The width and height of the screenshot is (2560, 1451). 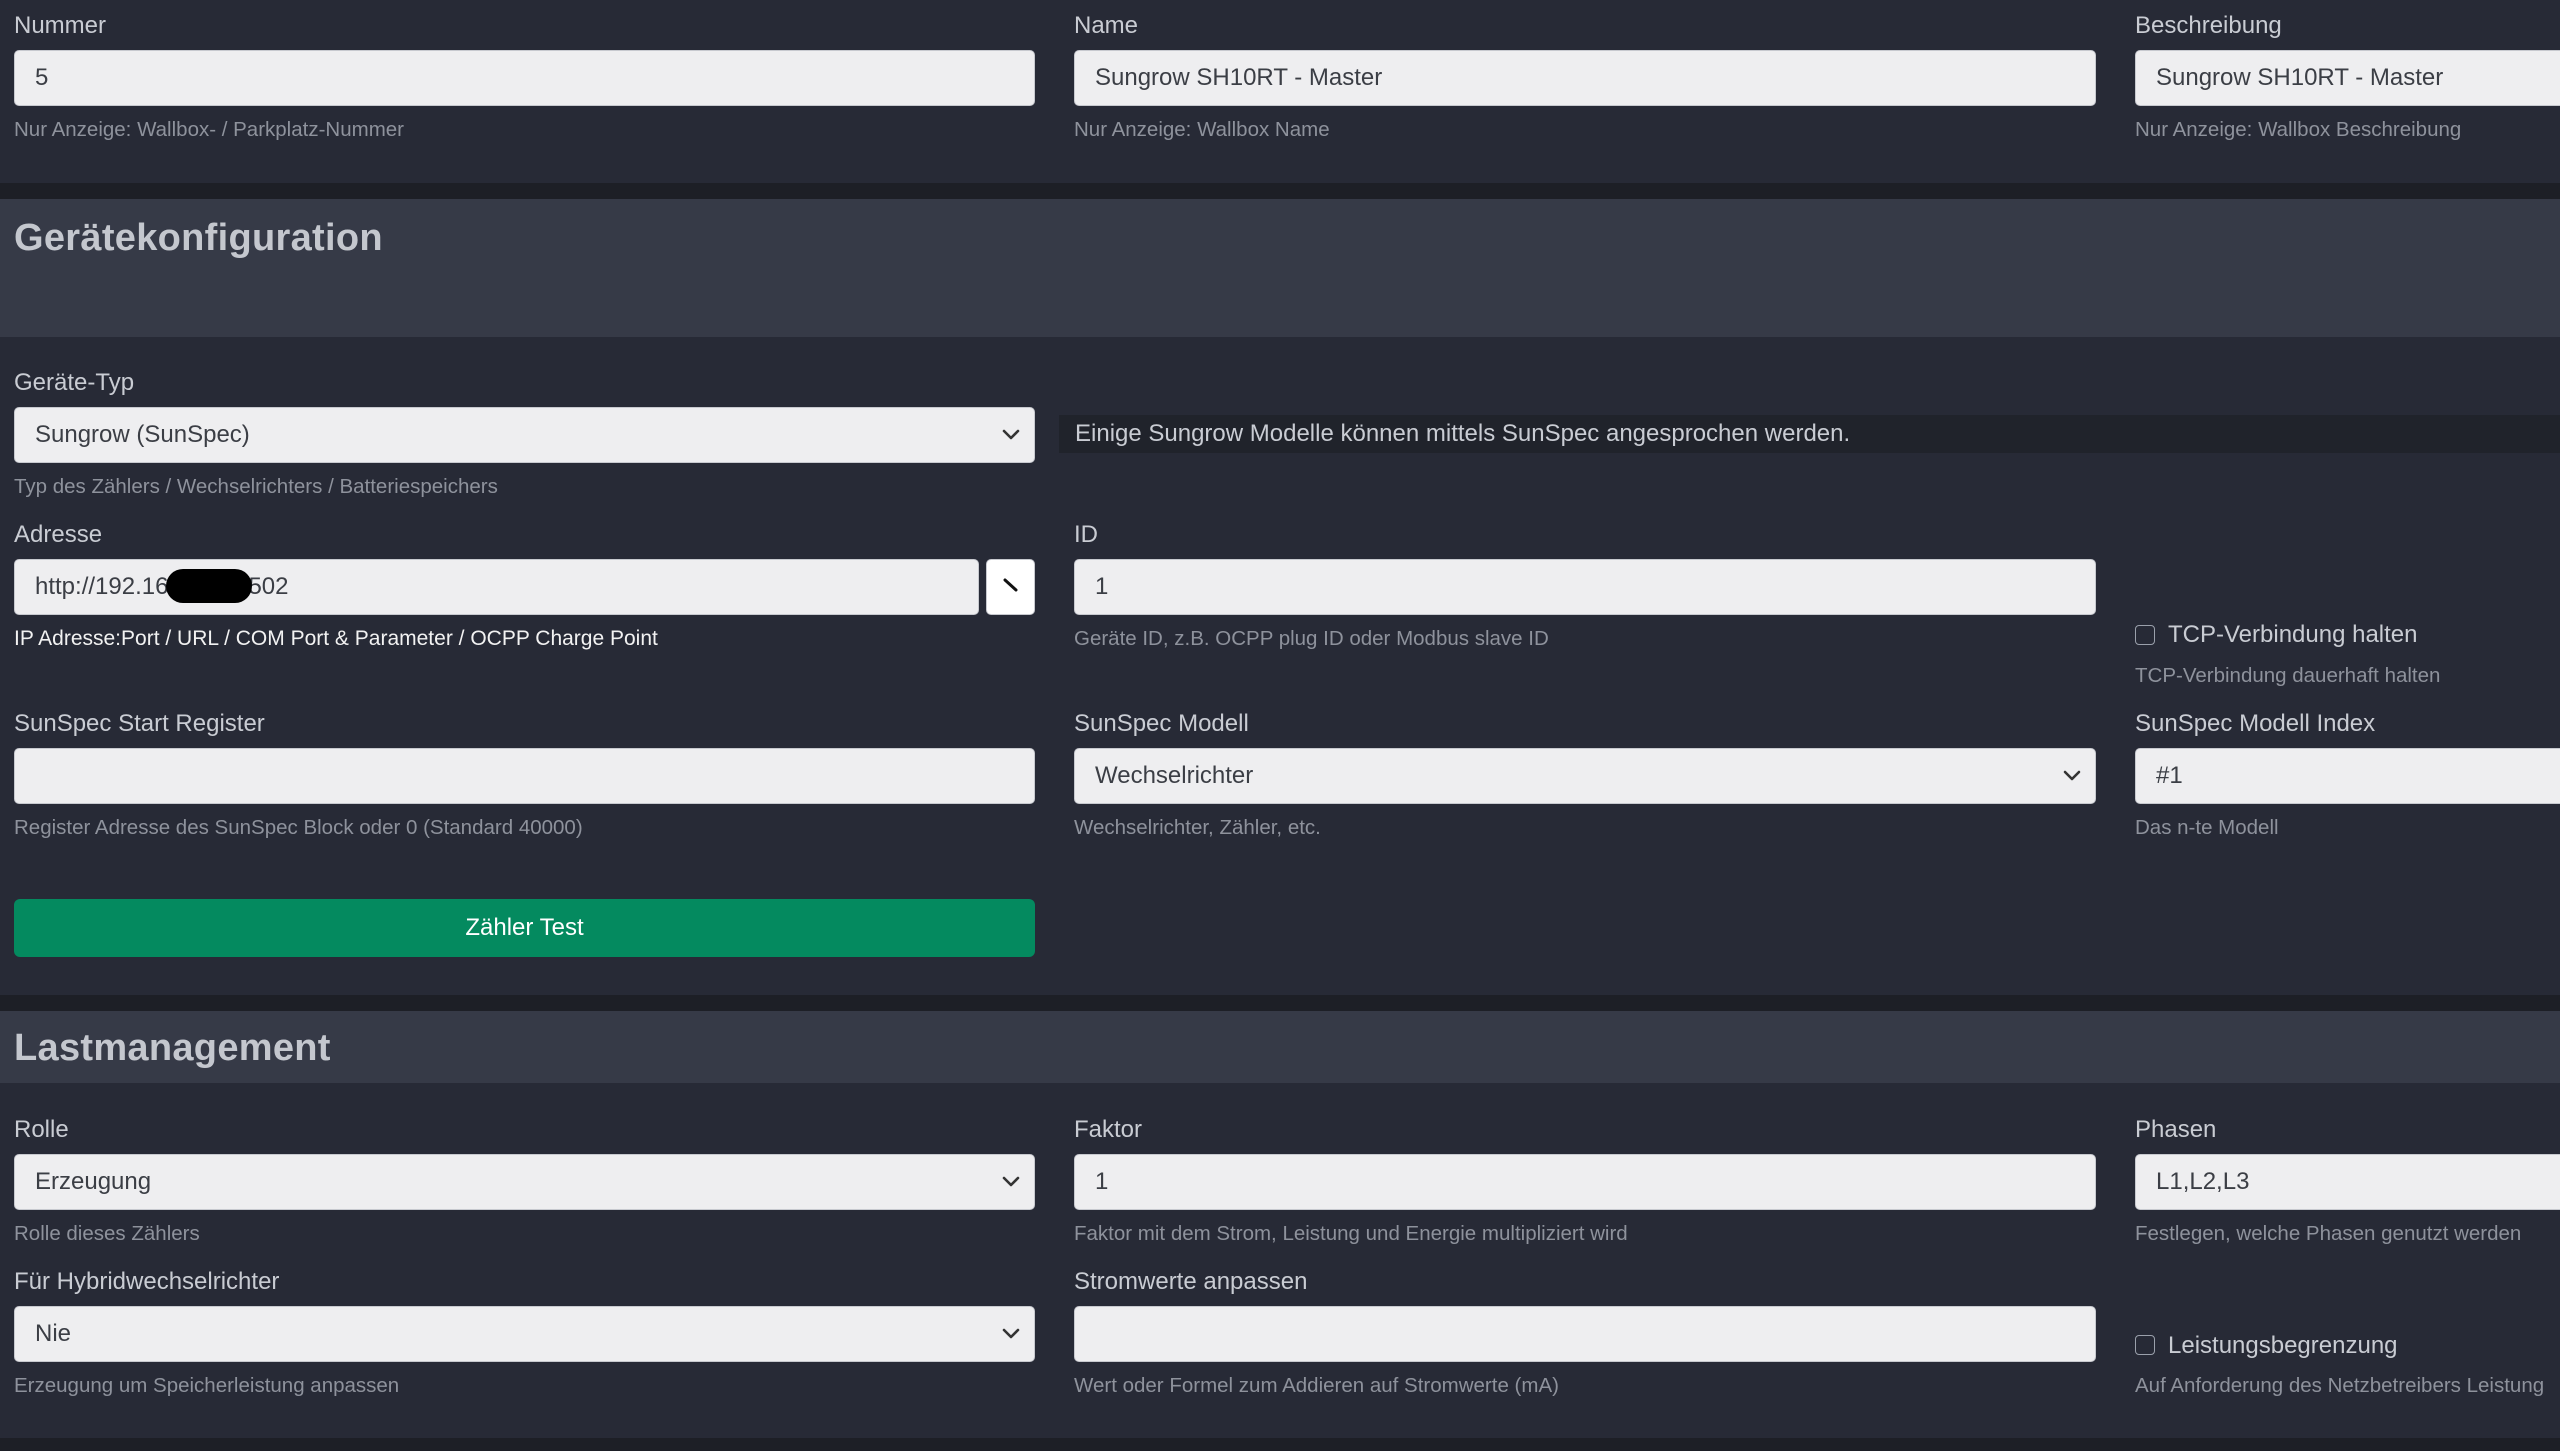 What do you see at coordinates (1174, 775) in the screenshot?
I see `sunspec-modell-value: Wechselrichter` at bounding box center [1174, 775].